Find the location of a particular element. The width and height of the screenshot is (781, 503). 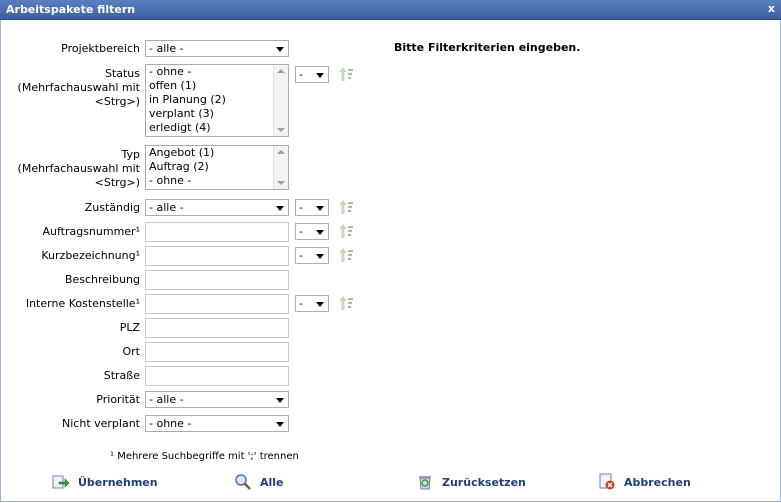

alle-label: Alle is located at coordinates (272, 482).